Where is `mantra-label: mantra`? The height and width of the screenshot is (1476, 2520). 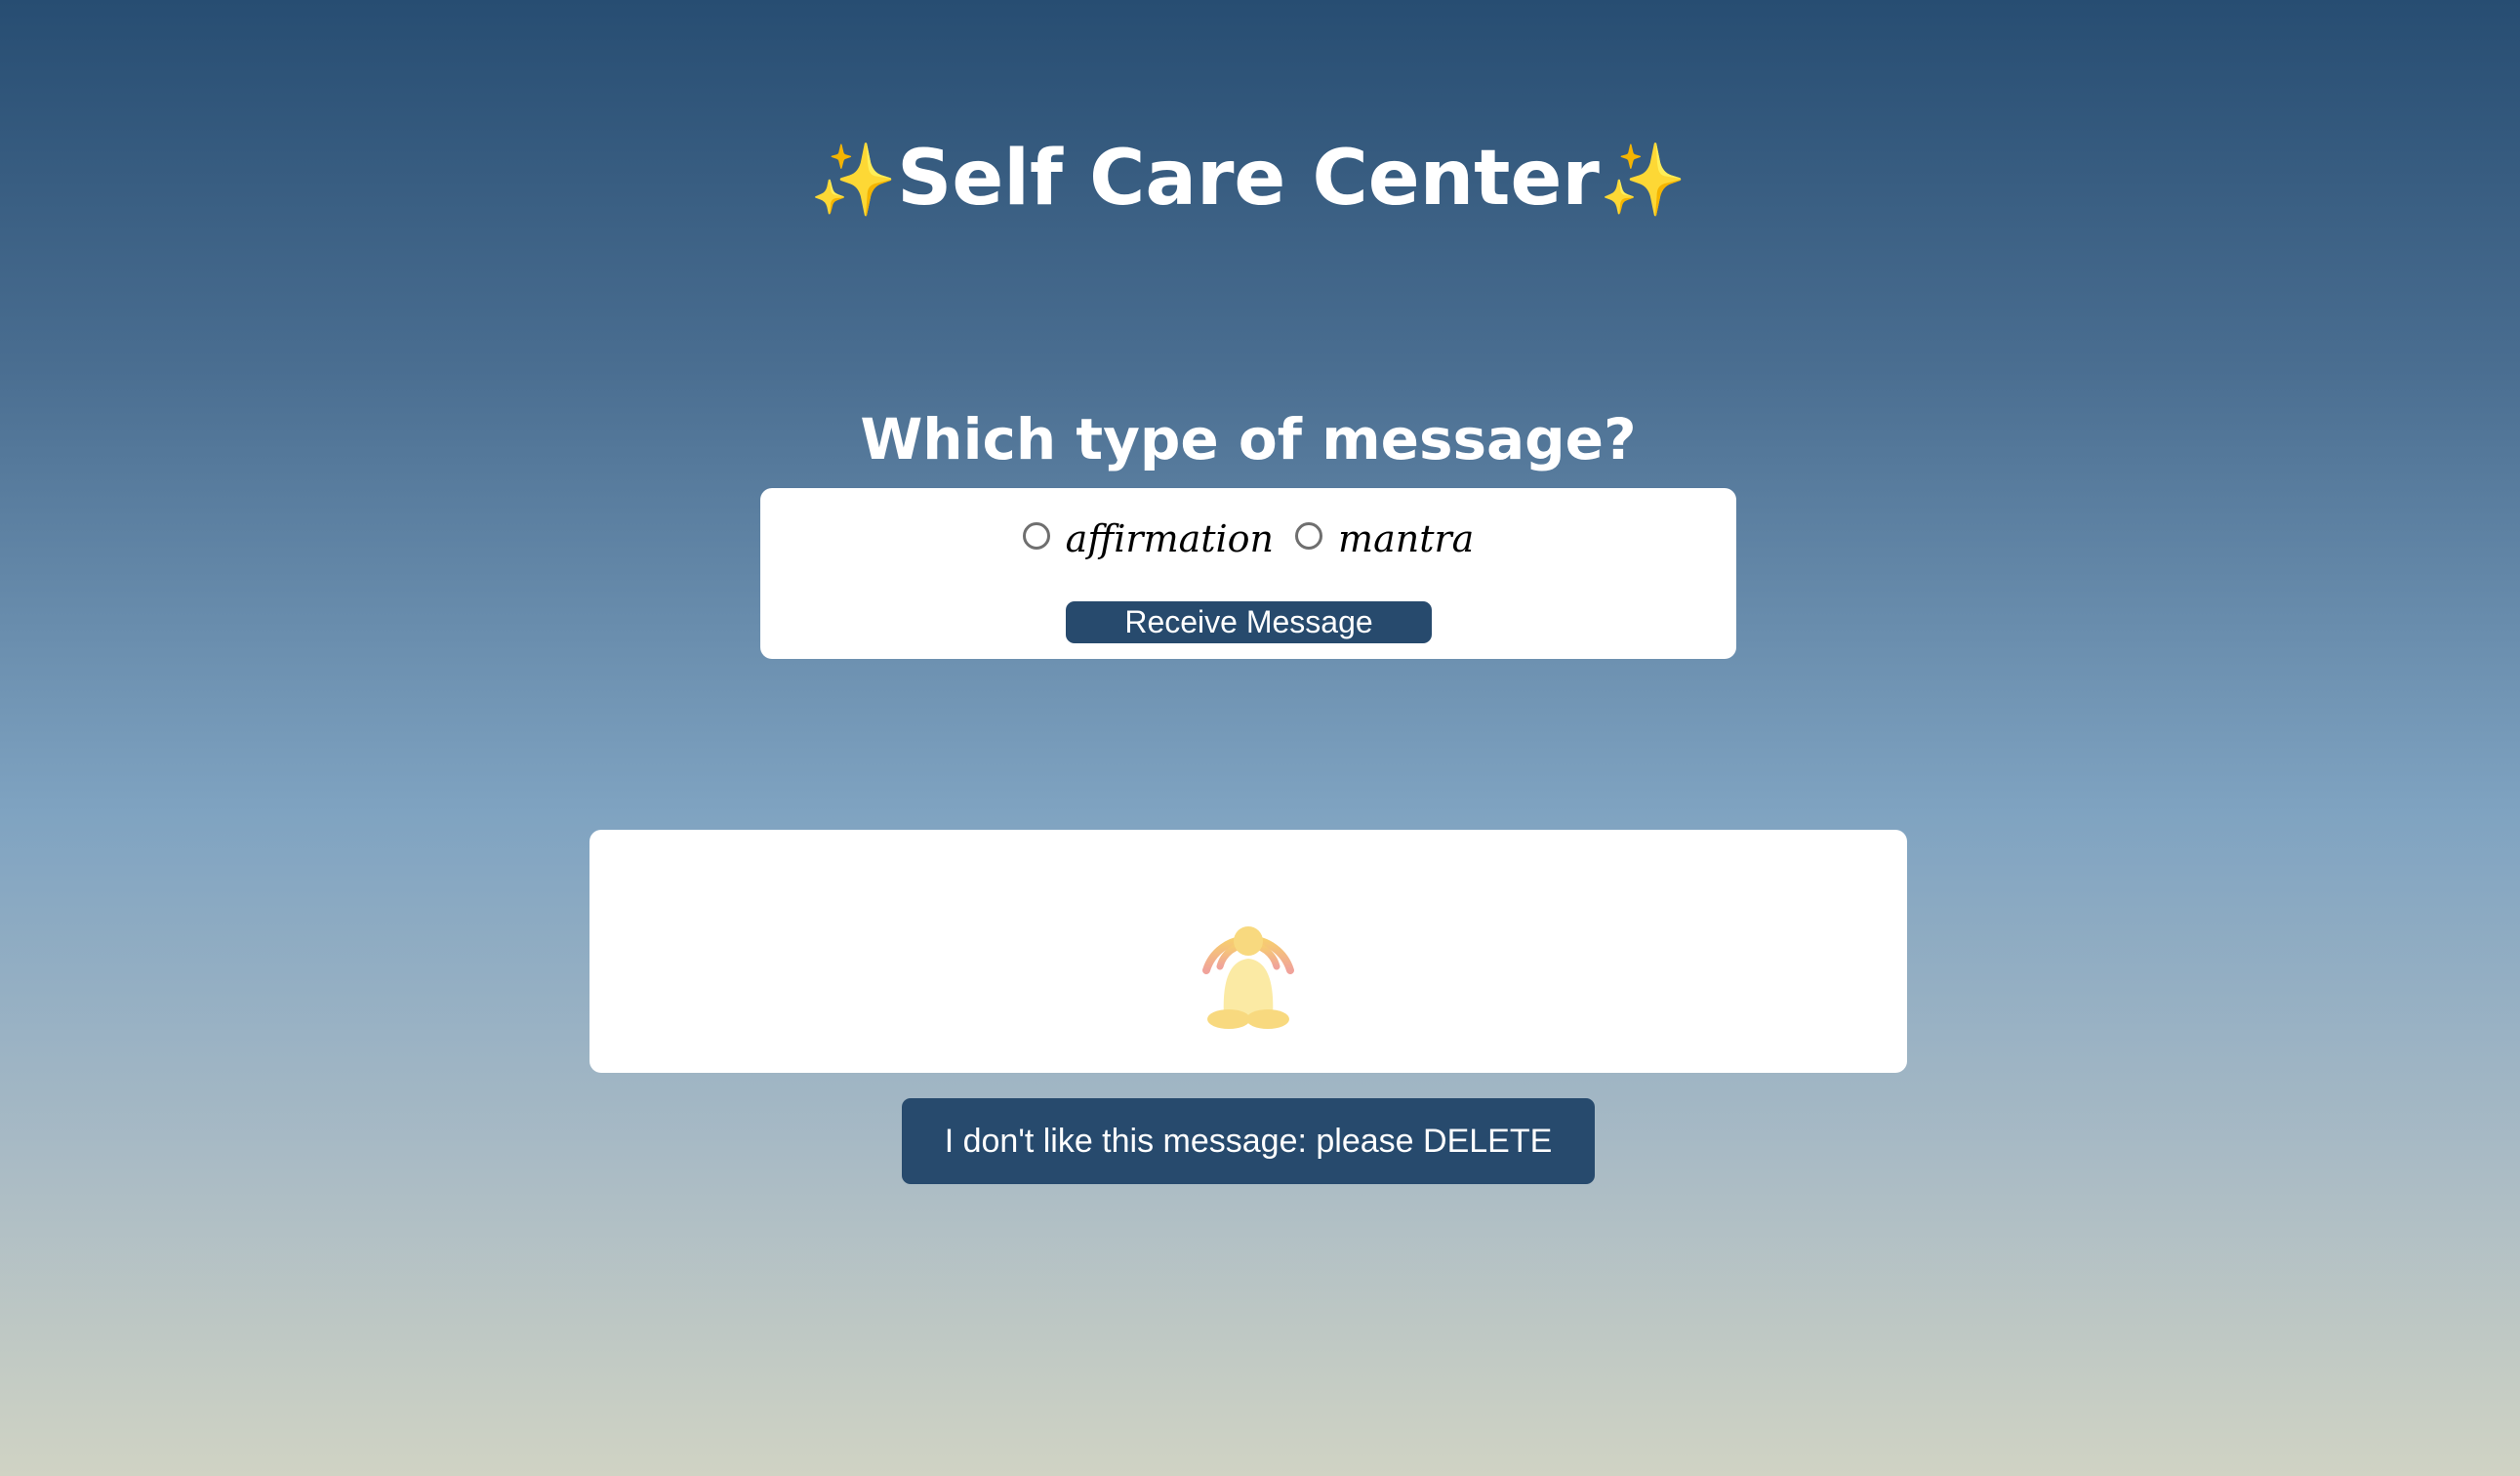 mantra-label: mantra is located at coordinates (1406, 539).